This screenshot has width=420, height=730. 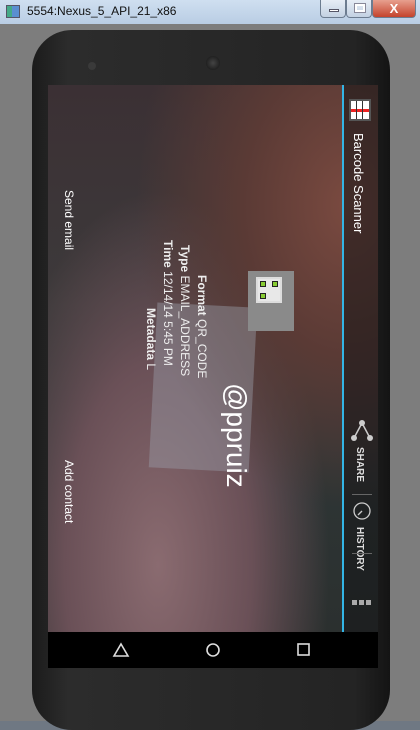 I want to click on navigation-bar, so click(x=213, y=650).